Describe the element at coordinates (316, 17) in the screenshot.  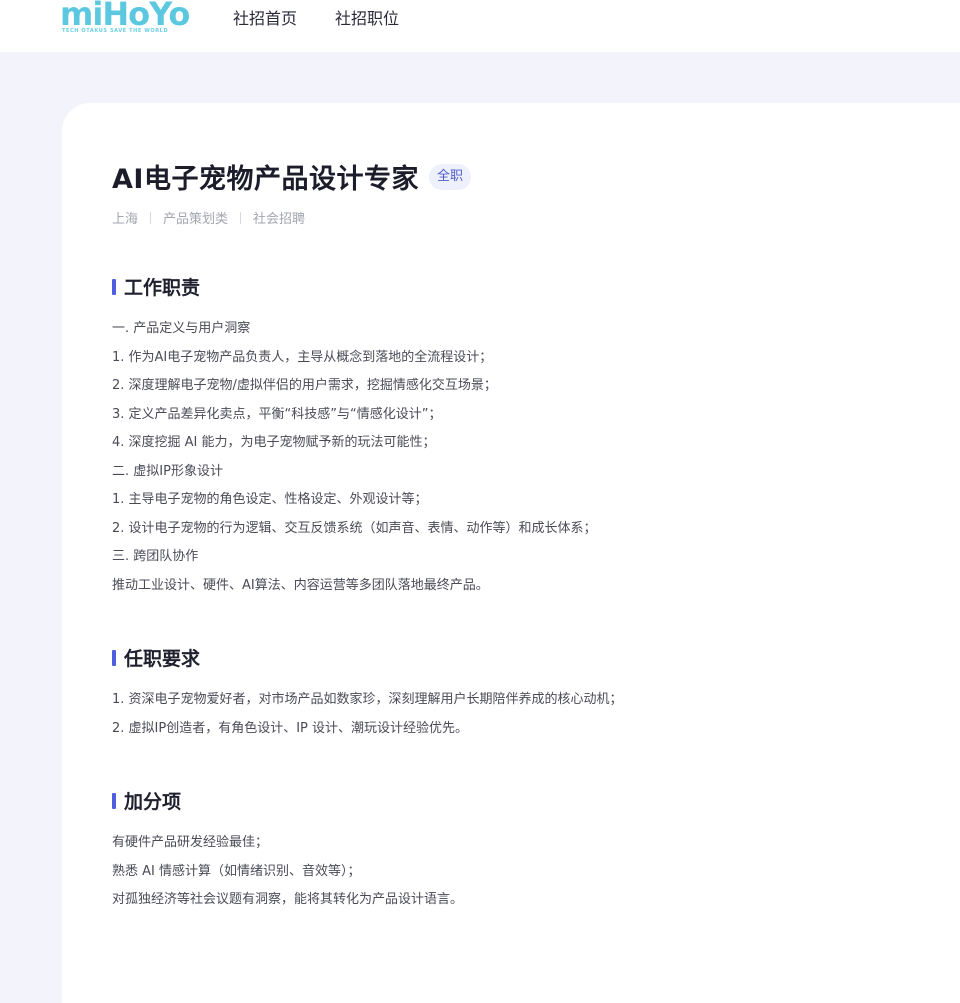
I see `main-nav: 社招首页 社招职位` at that location.